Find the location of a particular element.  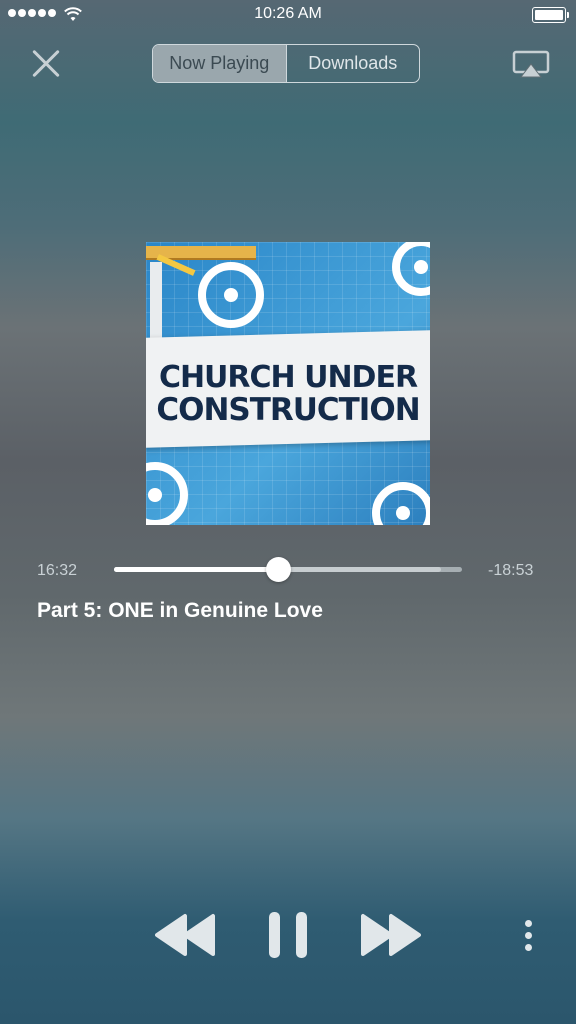

artwork-title-line1: CHURCH UNDER is located at coordinates (288, 377).